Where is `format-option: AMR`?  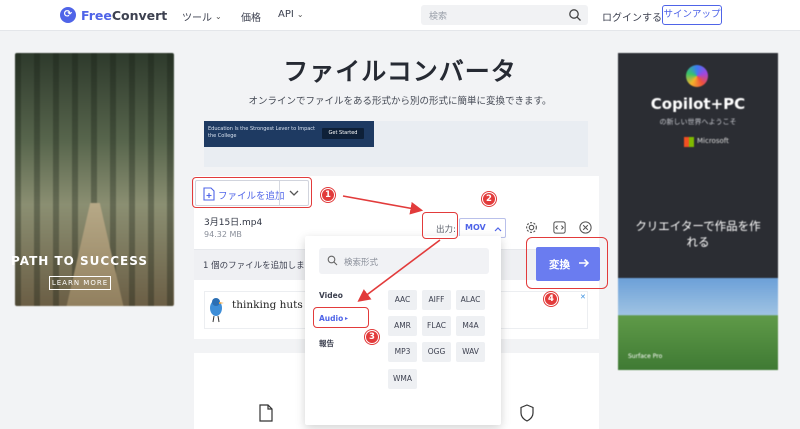 format-option: AMR is located at coordinates (402, 326).